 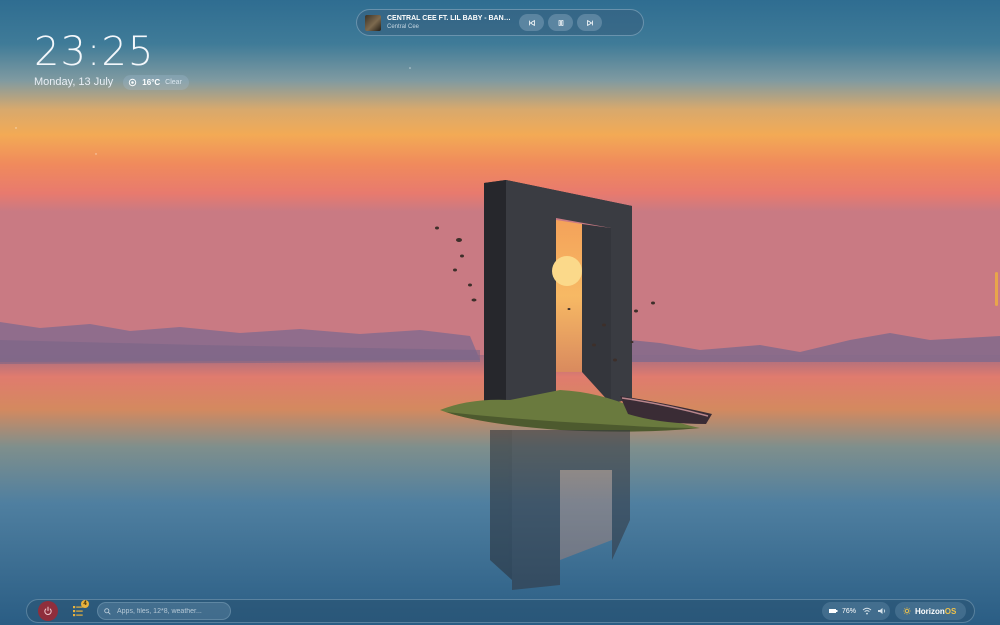 I want to click on tasks-badge: 4, so click(x=85, y=604).